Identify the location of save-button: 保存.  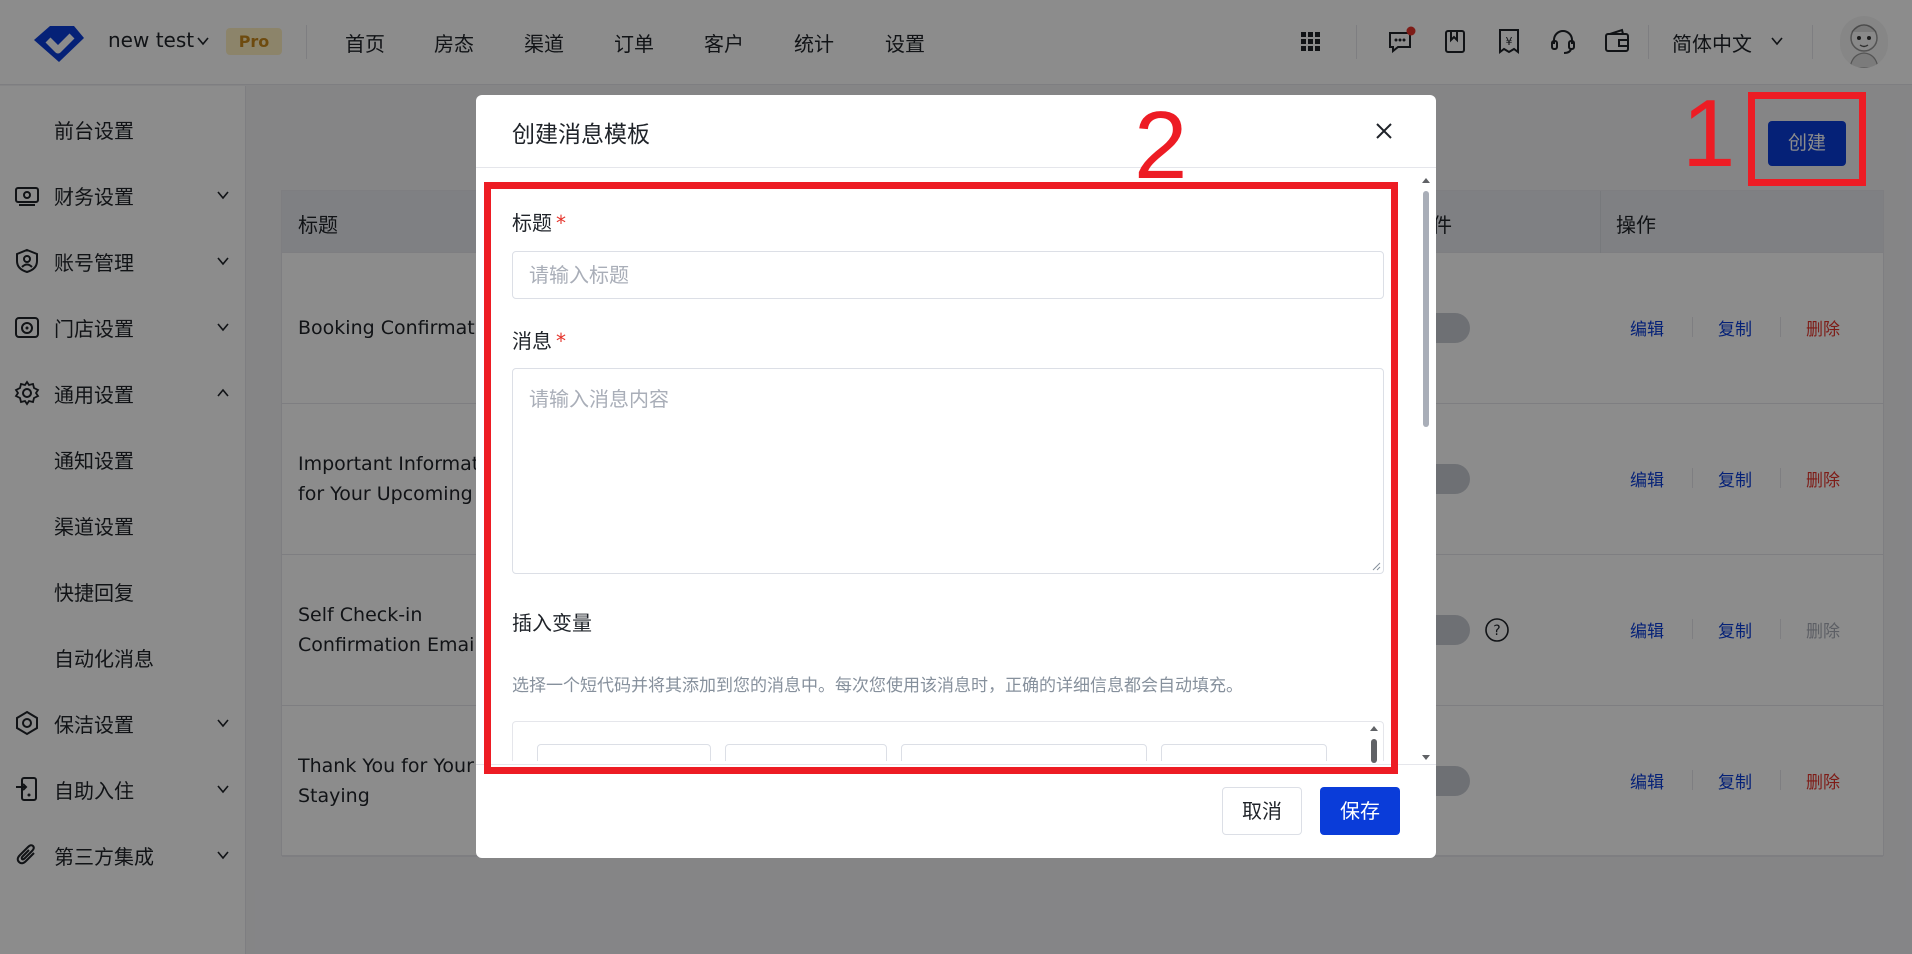
(1360, 811).